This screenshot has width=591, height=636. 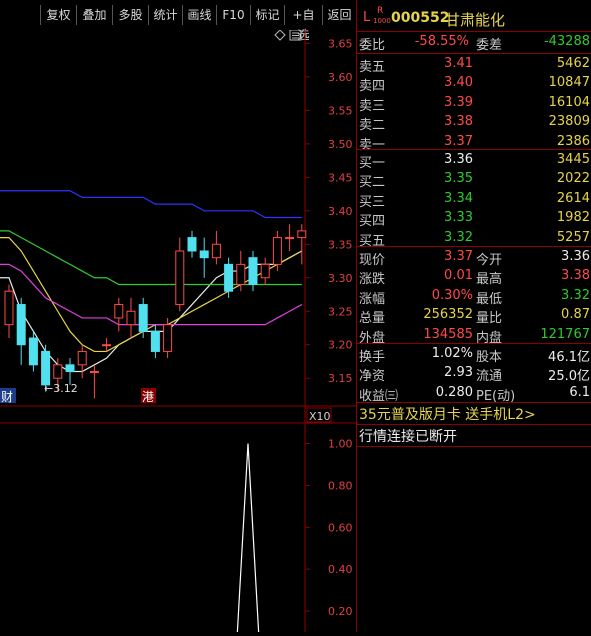 What do you see at coordinates (489, 357) in the screenshot?
I see `fund-label: 股本` at bounding box center [489, 357].